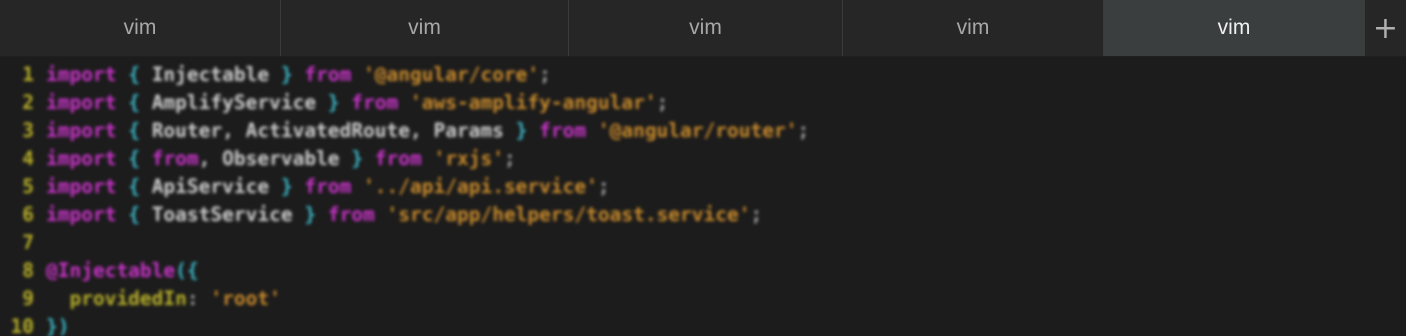 The width and height of the screenshot is (1406, 336). What do you see at coordinates (233, 102) in the screenshot?
I see `code-token: AmplifyService` at bounding box center [233, 102].